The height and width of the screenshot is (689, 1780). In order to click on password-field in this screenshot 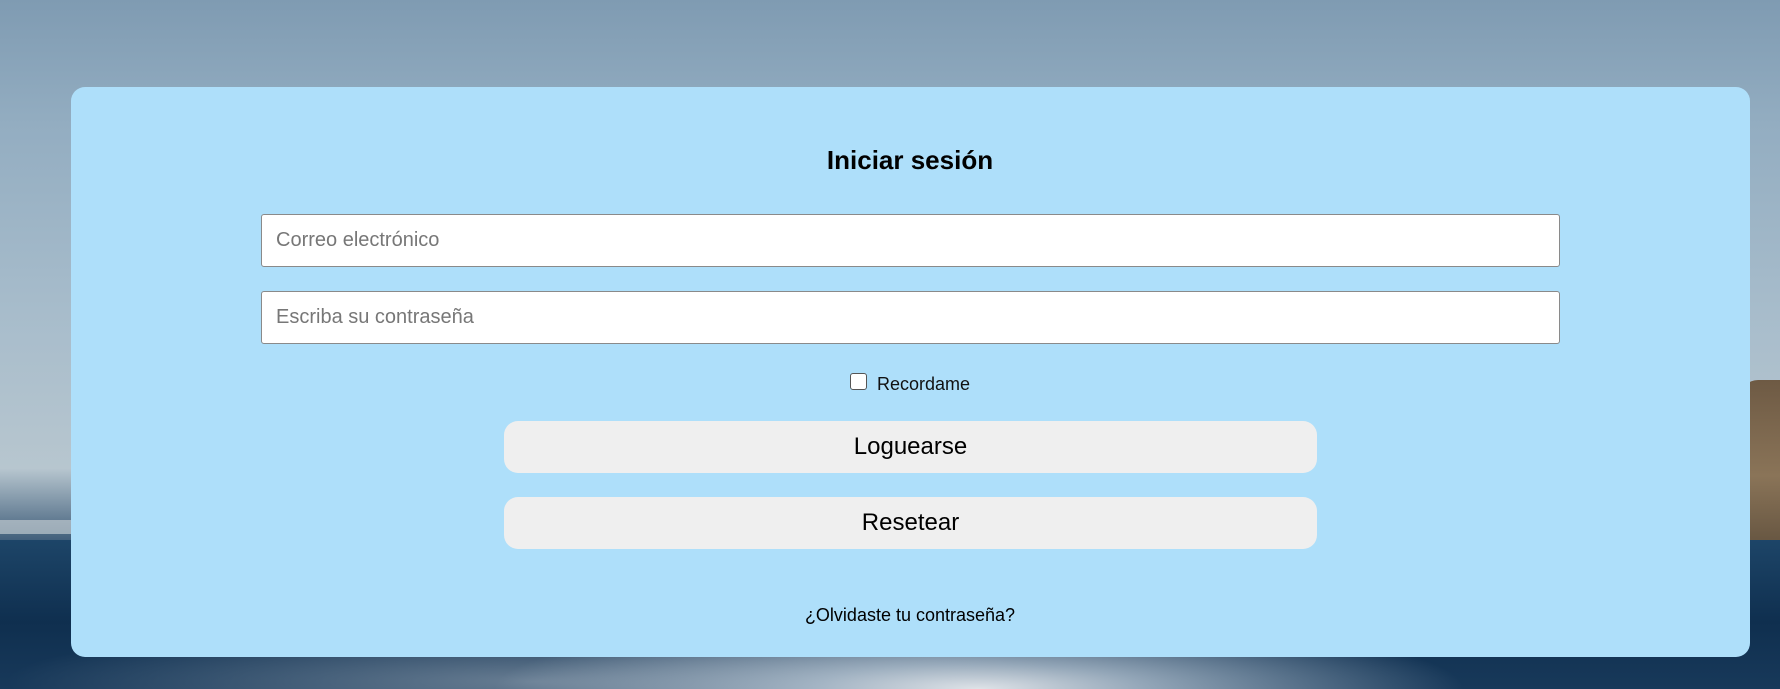, I will do `click(910, 317)`.